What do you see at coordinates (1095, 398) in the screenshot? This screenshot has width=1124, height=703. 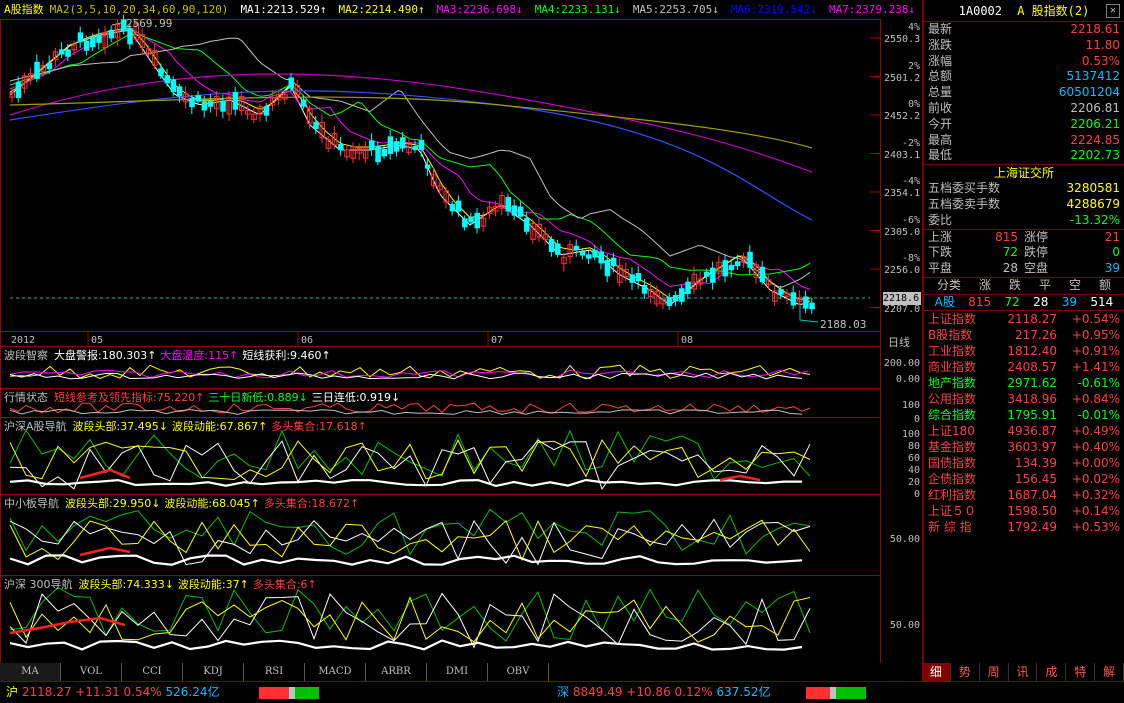 I see `index-change: +0.84%` at bounding box center [1095, 398].